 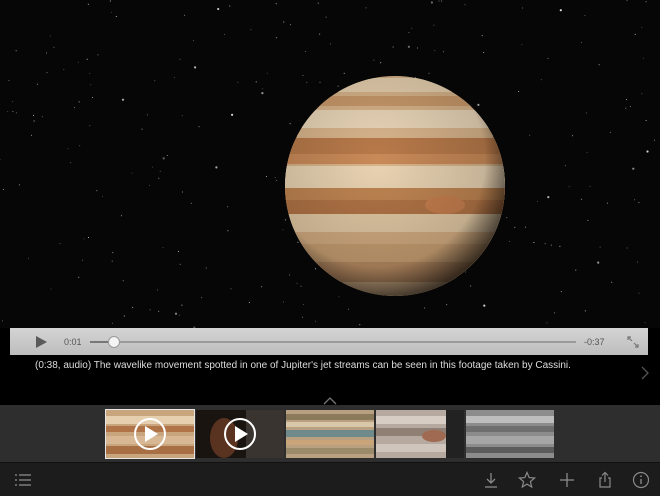 What do you see at coordinates (605, 480) in the screenshot?
I see `share-button` at bounding box center [605, 480].